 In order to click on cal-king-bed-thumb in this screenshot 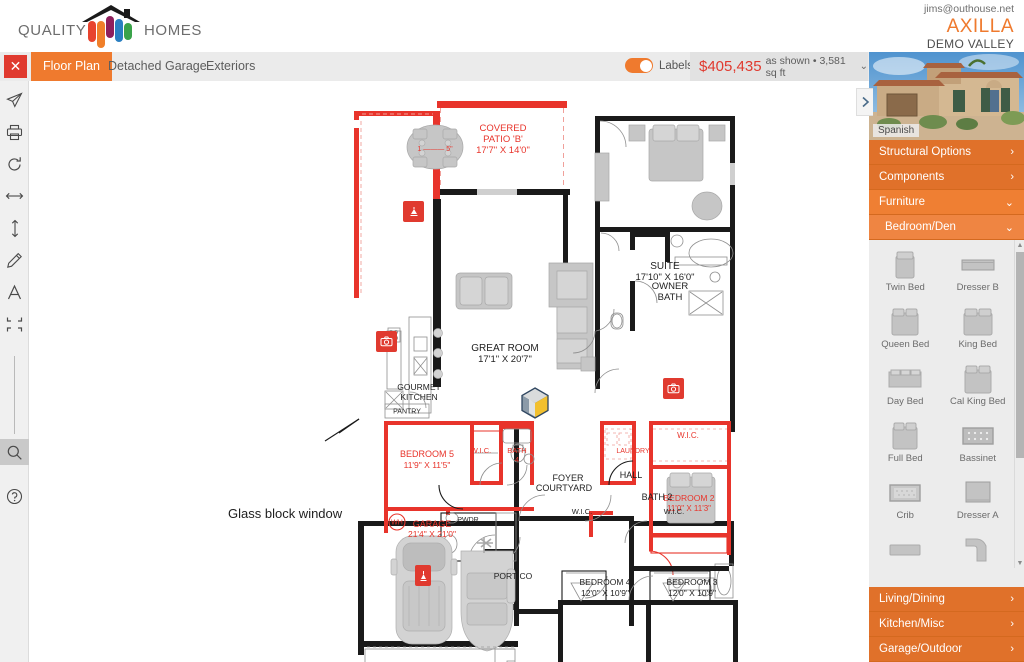, I will do `click(978, 379)`.